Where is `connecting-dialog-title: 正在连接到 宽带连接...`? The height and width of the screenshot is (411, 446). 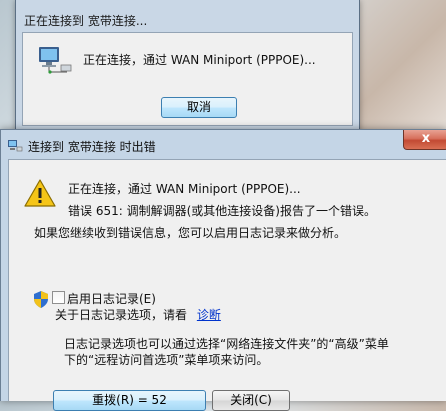
connecting-dialog-title: 正在连接到 宽带连接... is located at coordinates (86, 21).